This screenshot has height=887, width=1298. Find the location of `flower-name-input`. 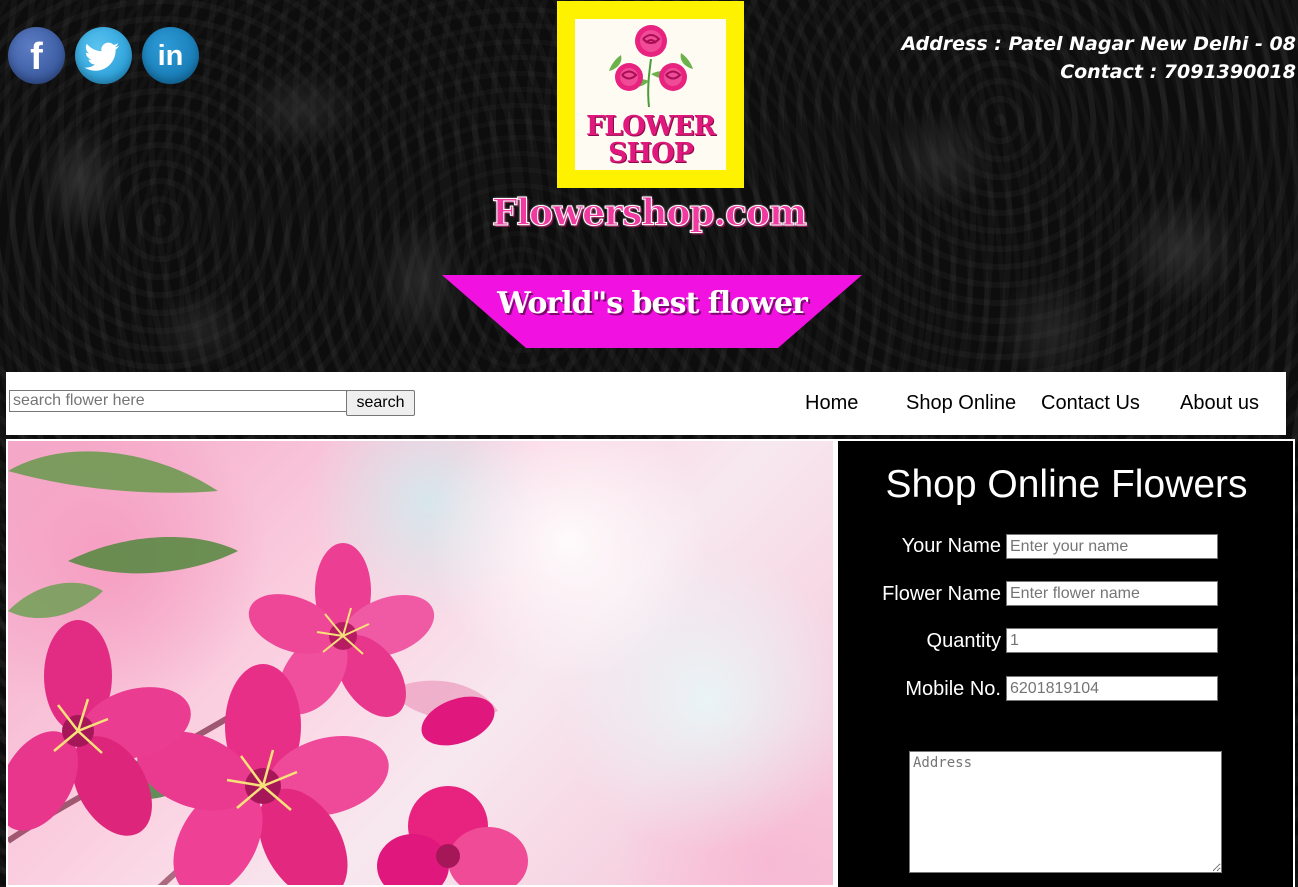

flower-name-input is located at coordinates (1112, 593).